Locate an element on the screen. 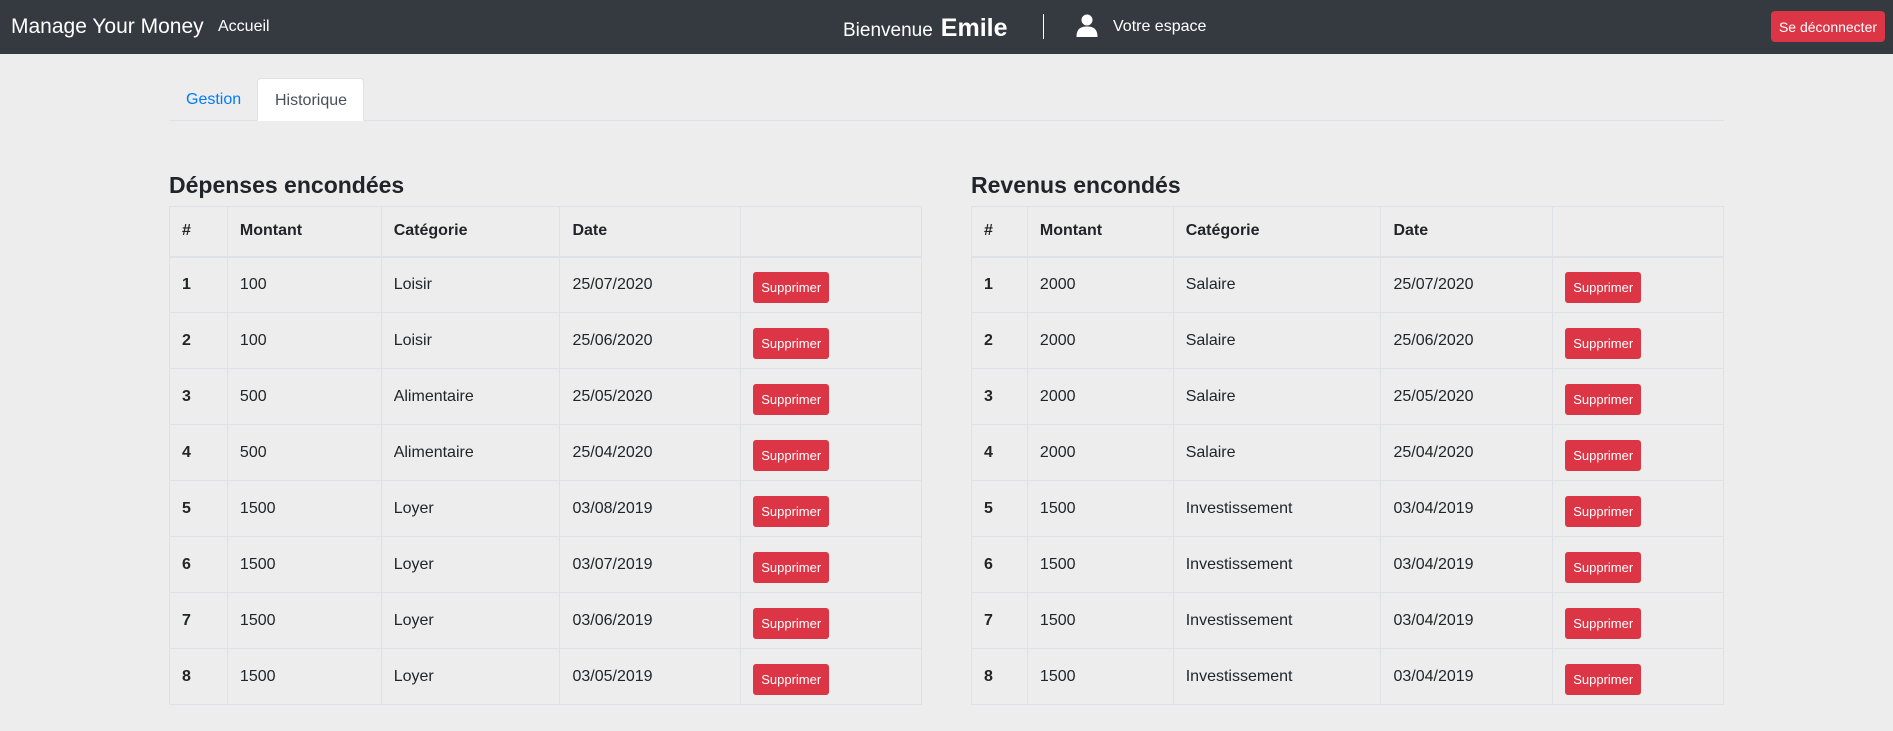  column-header-category: Catégorie is located at coordinates (1277, 232).